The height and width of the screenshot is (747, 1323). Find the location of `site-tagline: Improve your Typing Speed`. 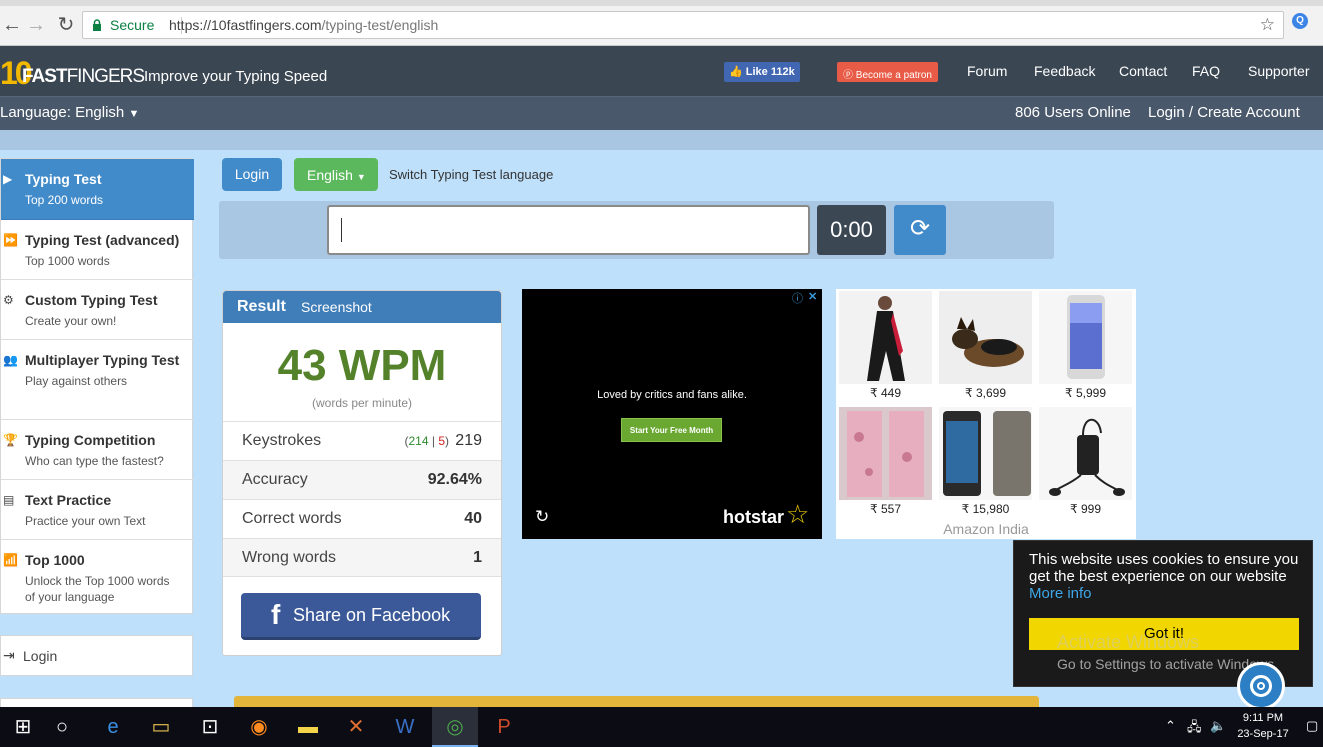

site-tagline: Improve your Typing Speed is located at coordinates (236, 76).